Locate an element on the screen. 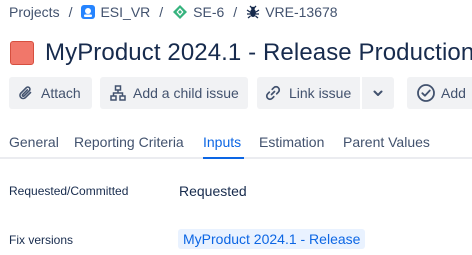 The height and width of the screenshot is (255, 472). issue-toolbar: Attach Add a child issue Link issue Add is located at coordinates (236, 93).